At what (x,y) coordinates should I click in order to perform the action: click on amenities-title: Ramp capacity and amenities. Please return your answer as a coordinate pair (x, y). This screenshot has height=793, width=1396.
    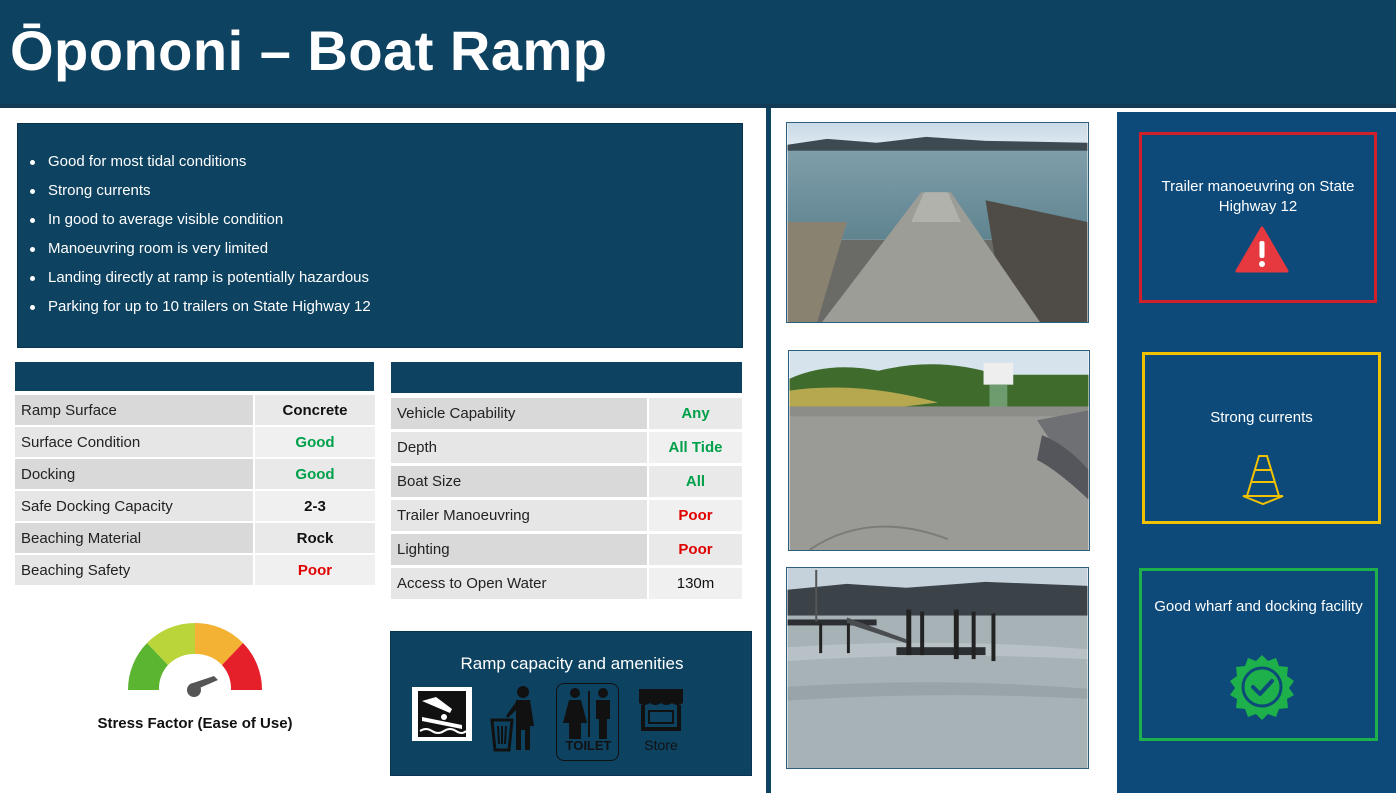
    Looking at the image, I should click on (572, 663).